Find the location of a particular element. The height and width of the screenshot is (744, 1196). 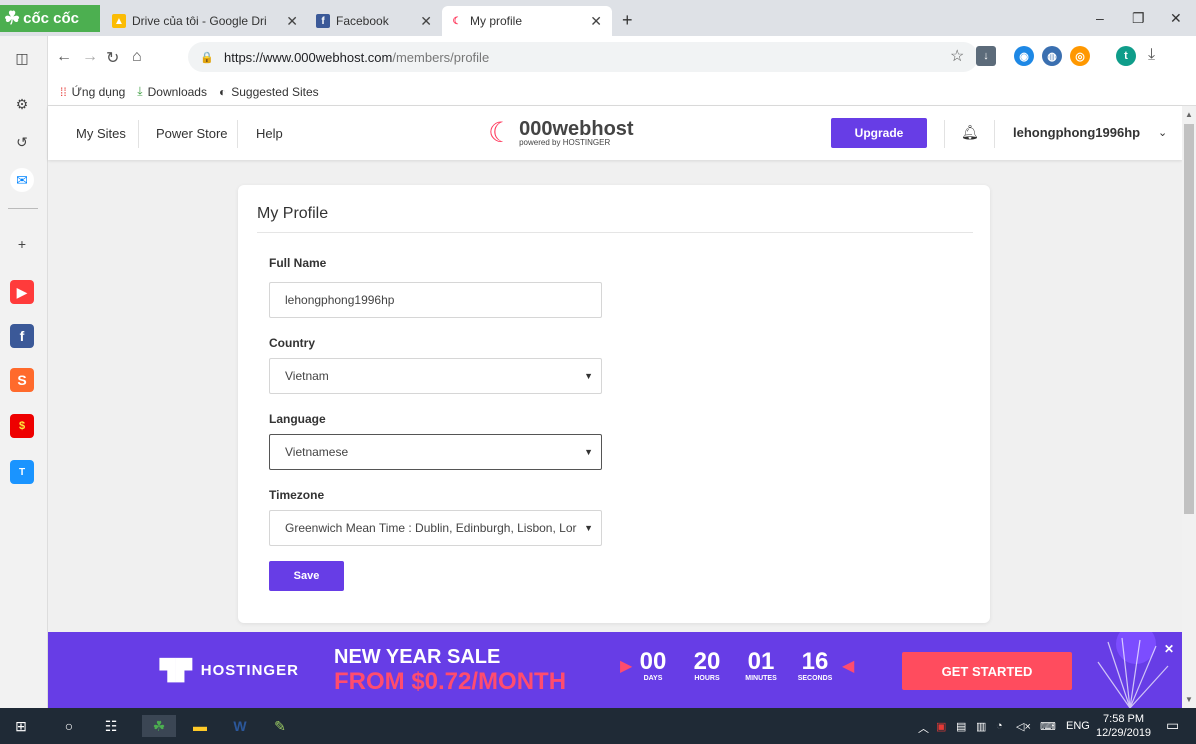

tray-app-icon: ▤ is located at coordinates (961, 726).